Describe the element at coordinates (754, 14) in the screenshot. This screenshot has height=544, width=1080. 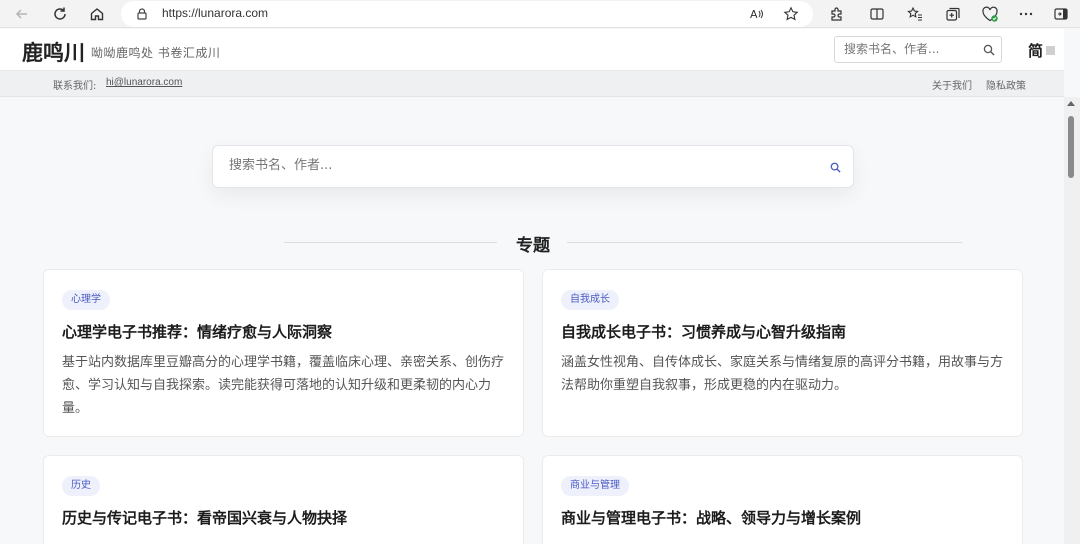
I see `svg-text: A` at that location.